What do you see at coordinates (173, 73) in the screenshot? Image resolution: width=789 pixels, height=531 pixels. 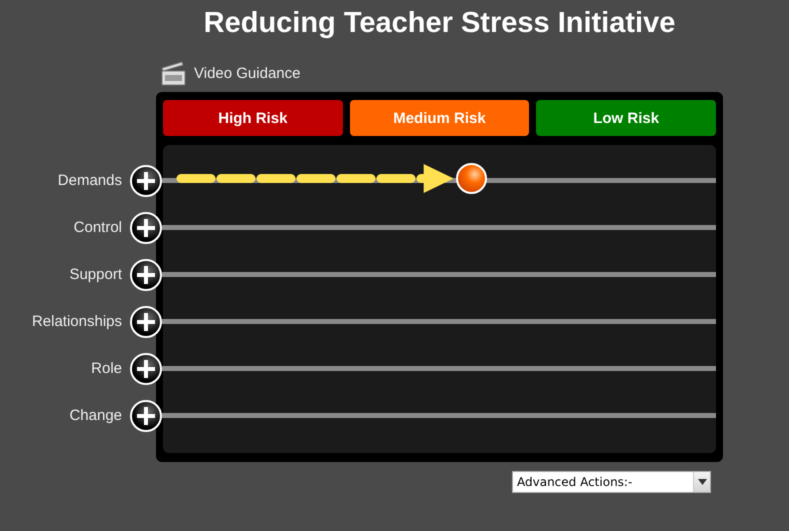 I see `clapperboard-icon` at bounding box center [173, 73].